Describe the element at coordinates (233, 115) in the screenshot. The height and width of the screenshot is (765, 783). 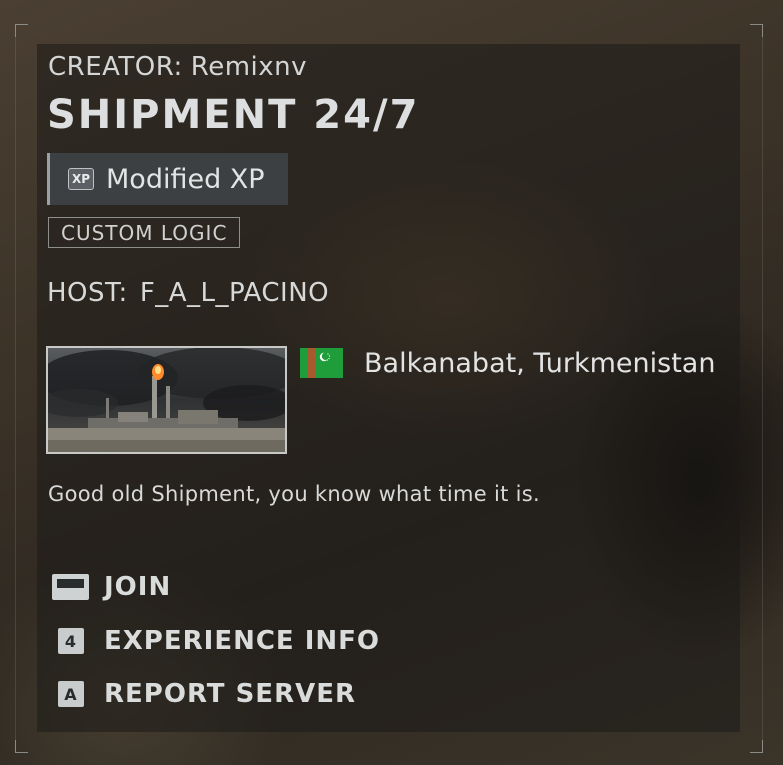
I see `server-title: SHIPMENT 24/7` at that location.